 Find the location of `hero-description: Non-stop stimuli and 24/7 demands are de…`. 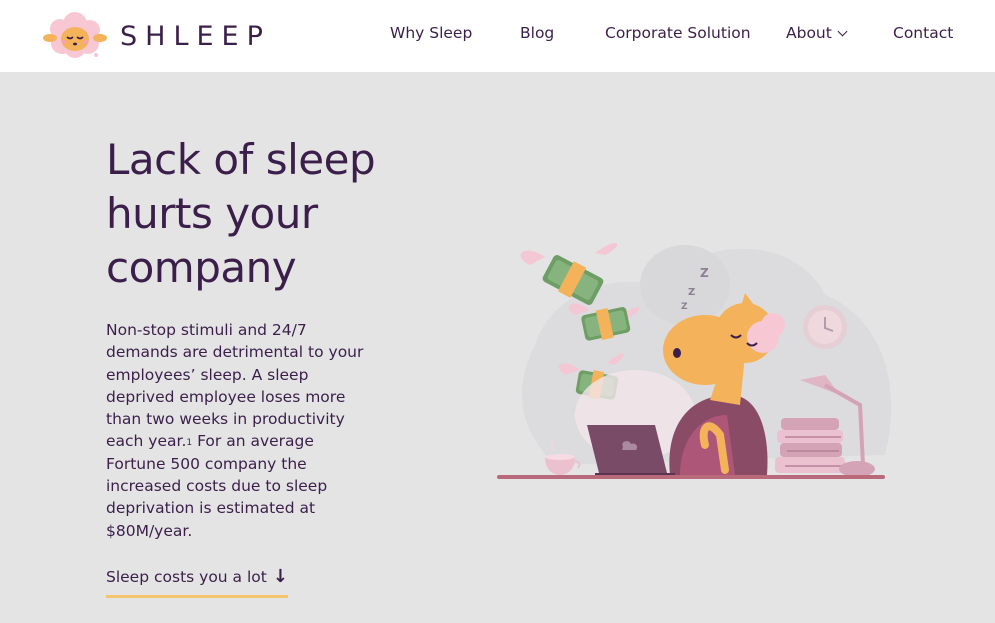

hero-description: Non-stop stimuli and 24/7 demands are de… is located at coordinates (241, 430).